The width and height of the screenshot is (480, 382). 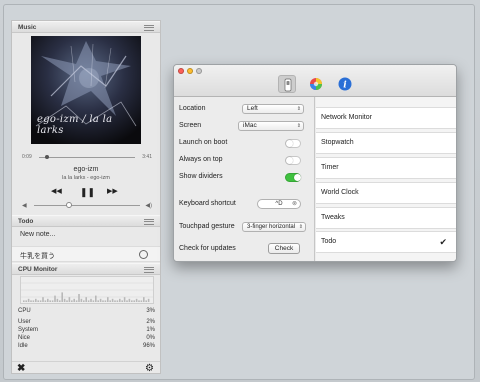 I want to click on volume-track, so click(x=87, y=205).